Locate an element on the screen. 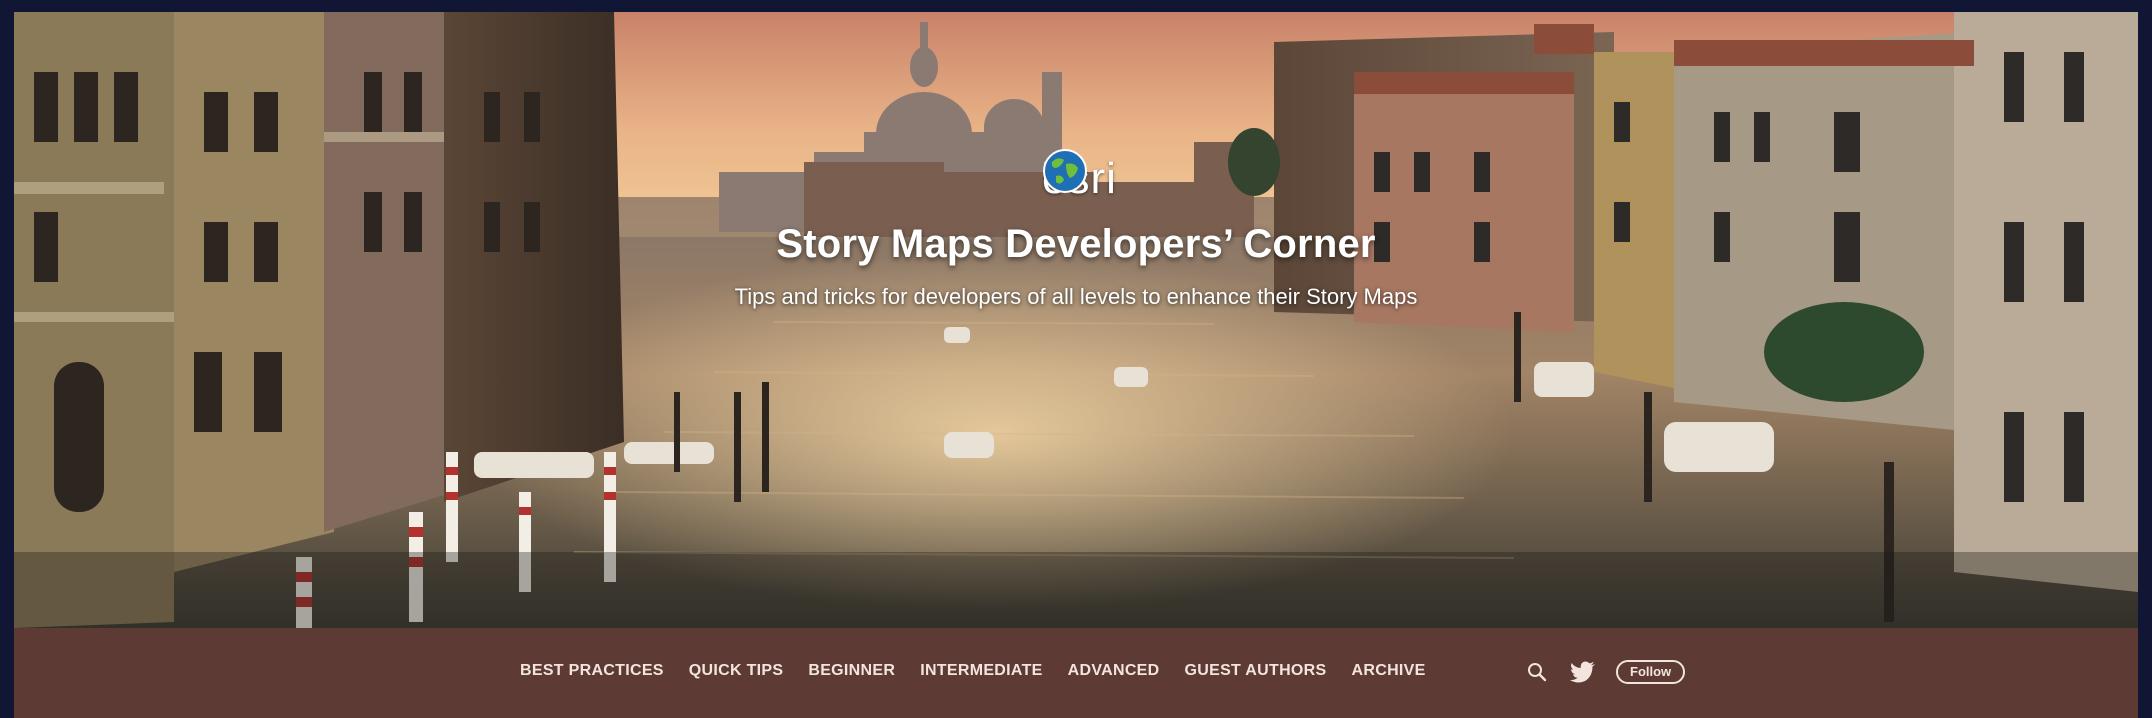 This screenshot has width=2152, height=718. nav-item-beginner: BEGINNER is located at coordinates (851, 671).